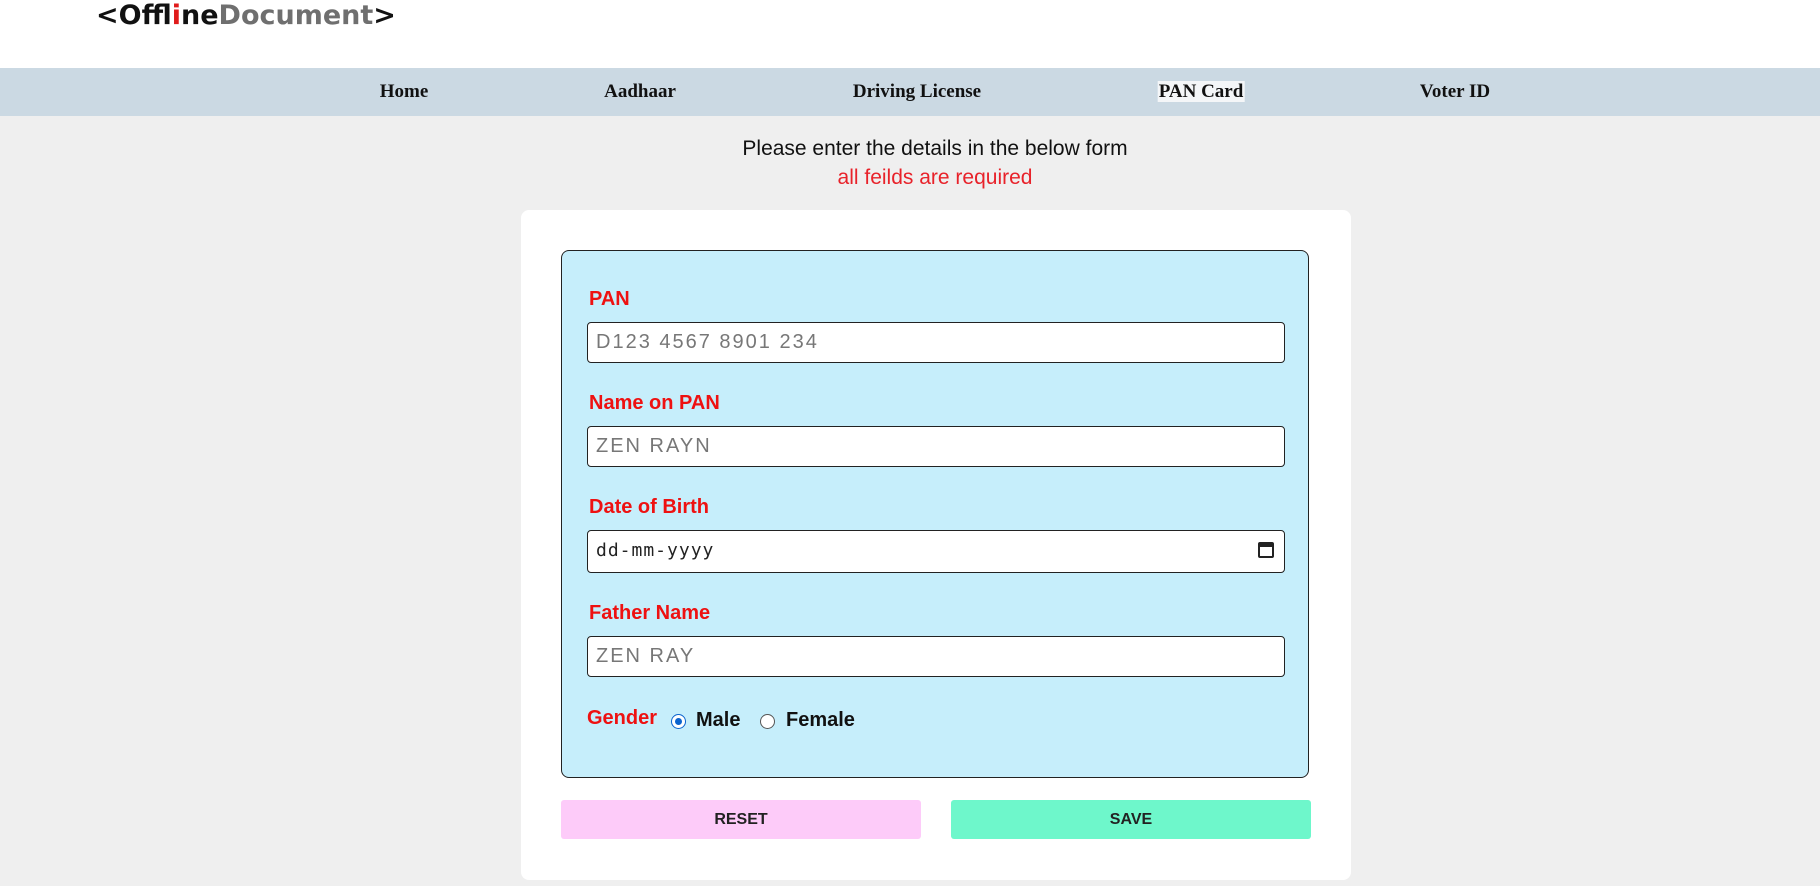 This screenshot has height=886, width=1820. Describe the element at coordinates (650, 613) in the screenshot. I see `father-name-label: Father Name` at that location.